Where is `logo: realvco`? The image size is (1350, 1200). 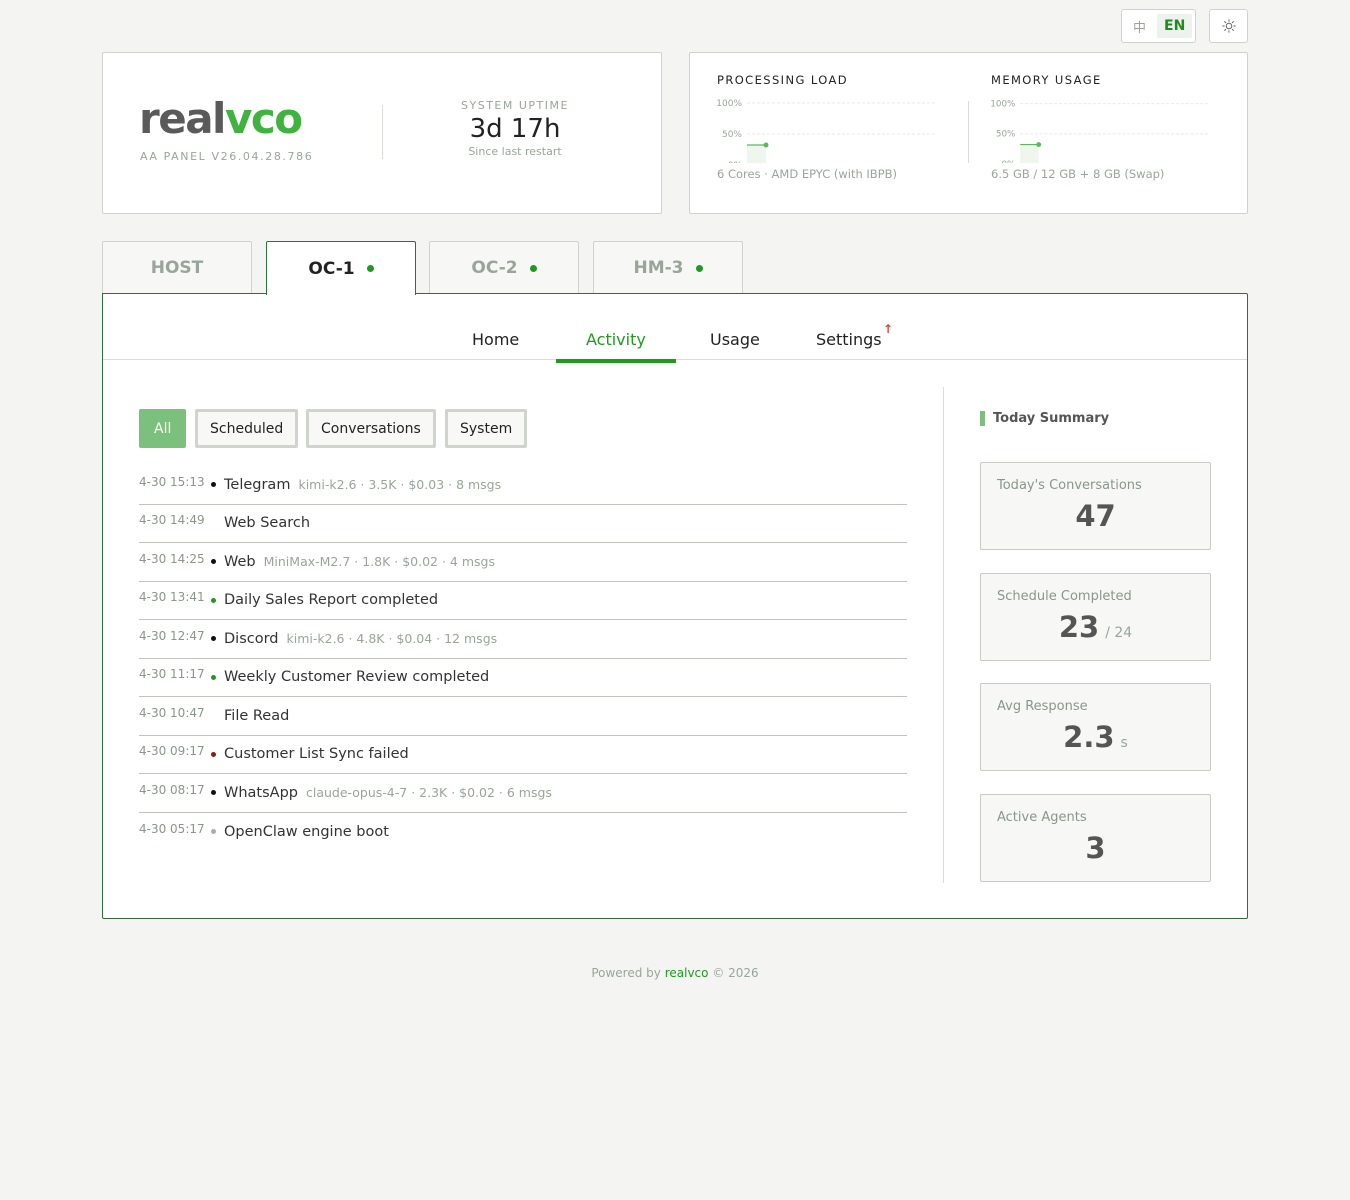 logo: realvco is located at coordinates (221, 119).